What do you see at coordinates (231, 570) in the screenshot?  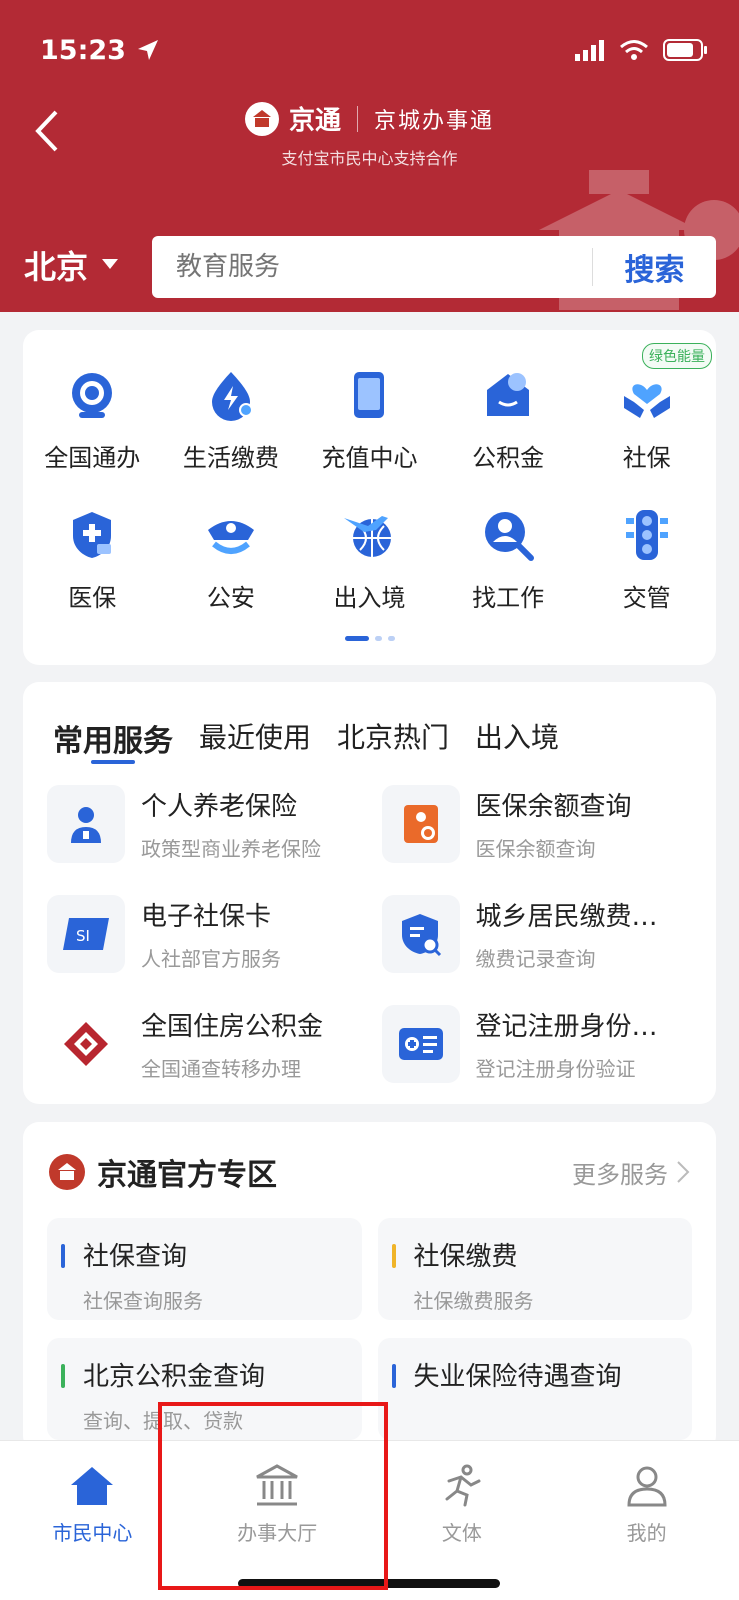 I see `grid-item-police: 公安` at bounding box center [231, 570].